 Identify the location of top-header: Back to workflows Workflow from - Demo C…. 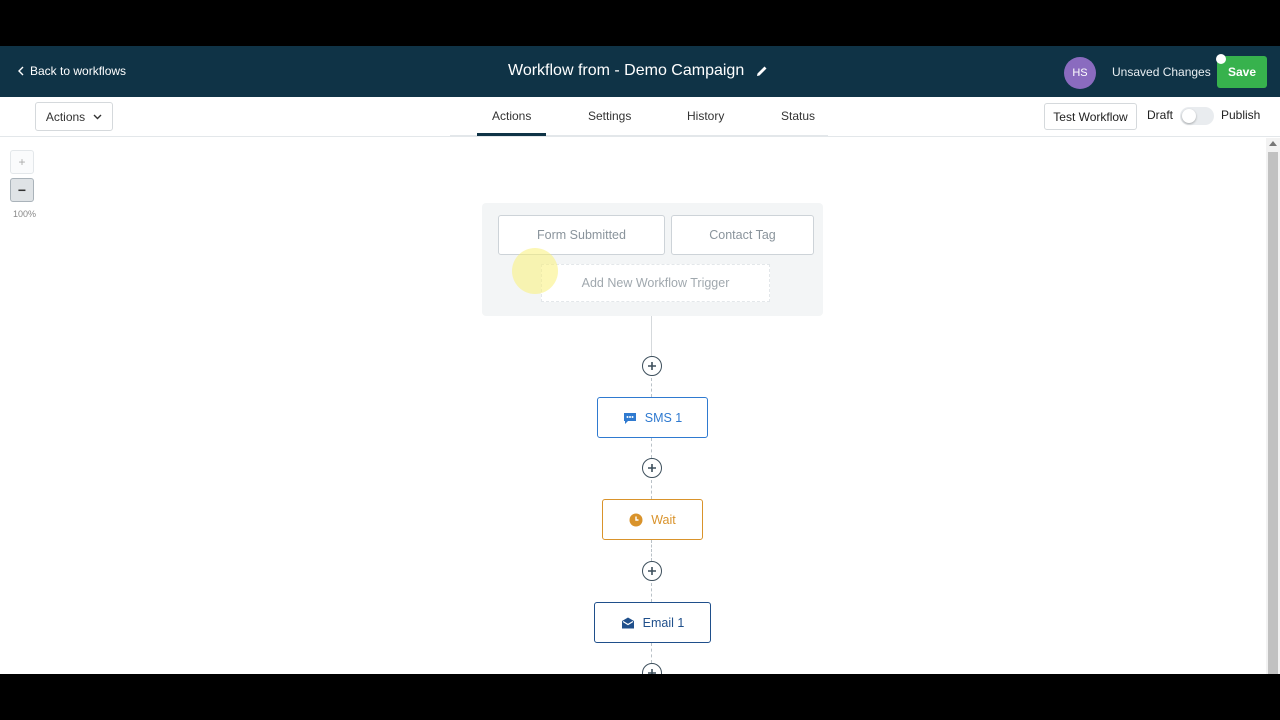
(640, 71).